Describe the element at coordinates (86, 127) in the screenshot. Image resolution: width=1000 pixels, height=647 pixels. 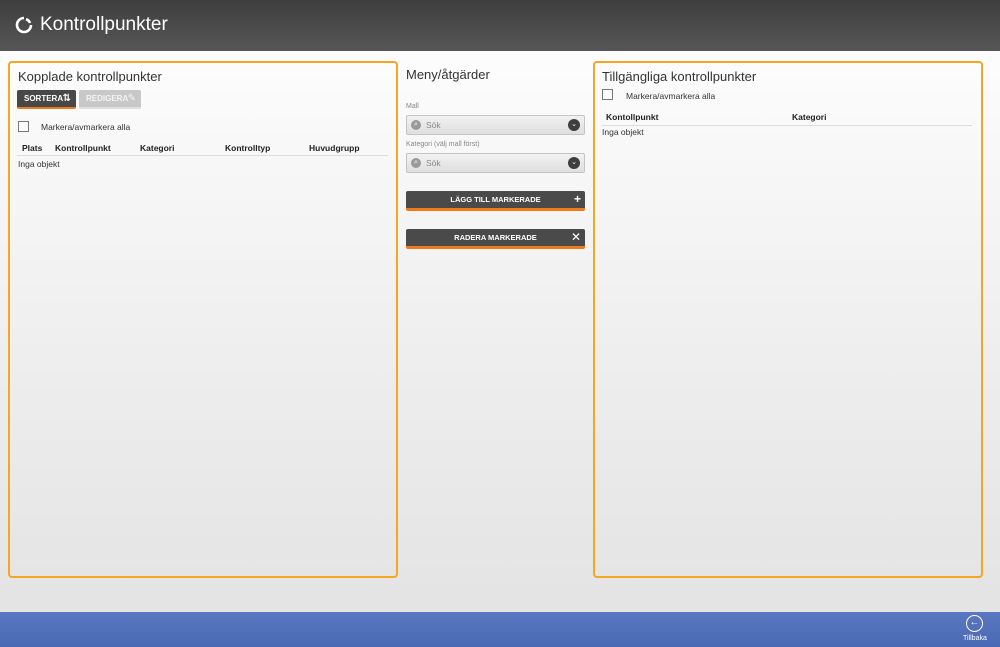
I see `select-all-label-left: Markera/avmarkera alla` at that location.